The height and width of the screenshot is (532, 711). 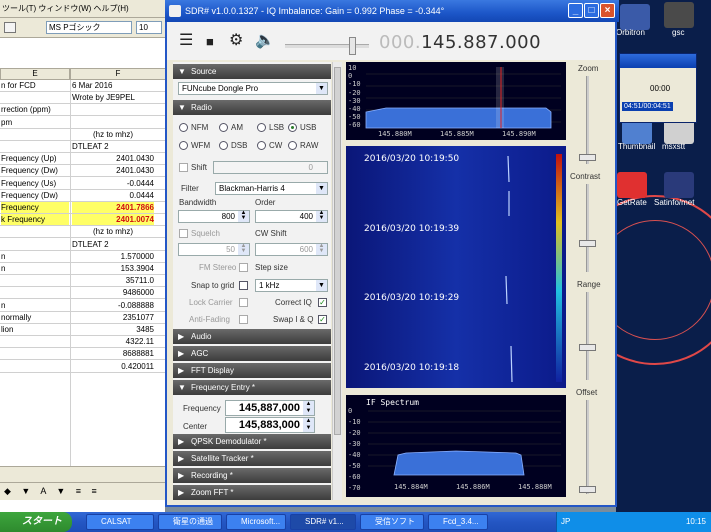 What do you see at coordinates (35, 329) in the screenshot?
I see `cell-label: lion` at bounding box center [35, 329].